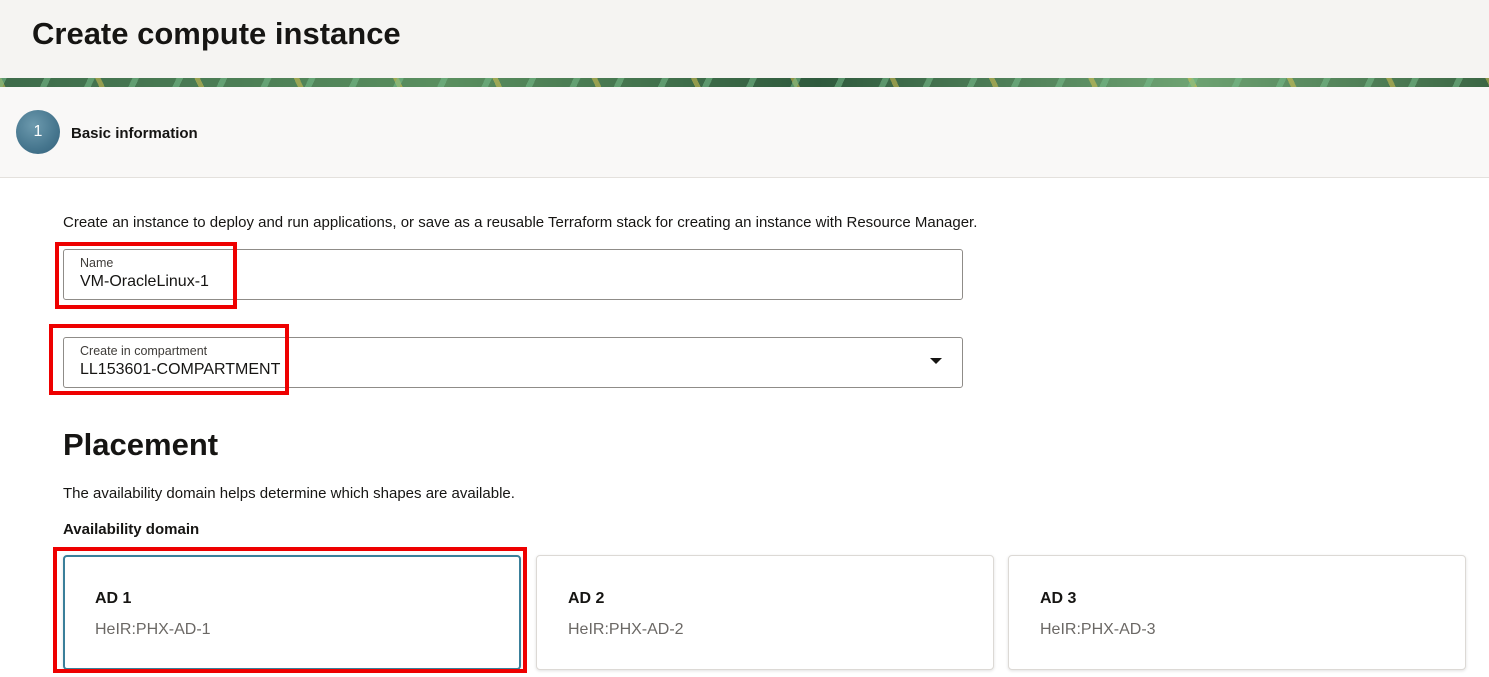 Image resolution: width=1489 pixels, height=677 pixels. What do you see at coordinates (292, 612) in the screenshot?
I see `ad-card-1: AD 1 HeIR:PHX-AD-1` at bounding box center [292, 612].